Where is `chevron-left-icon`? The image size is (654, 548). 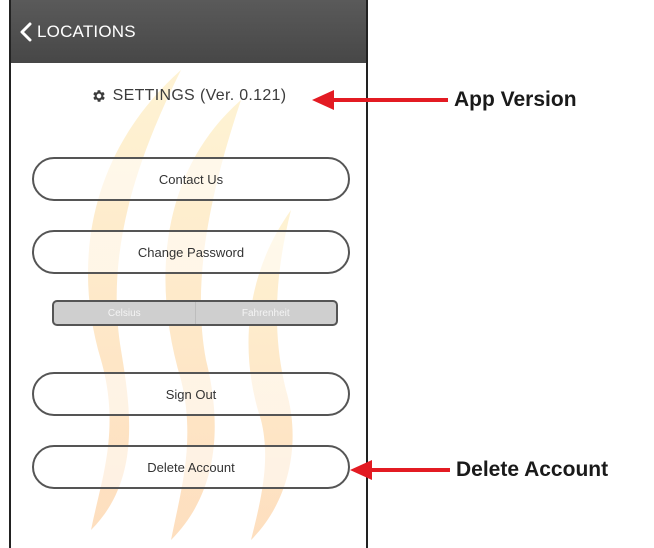 chevron-left-icon is located at coordinates (26, 31).